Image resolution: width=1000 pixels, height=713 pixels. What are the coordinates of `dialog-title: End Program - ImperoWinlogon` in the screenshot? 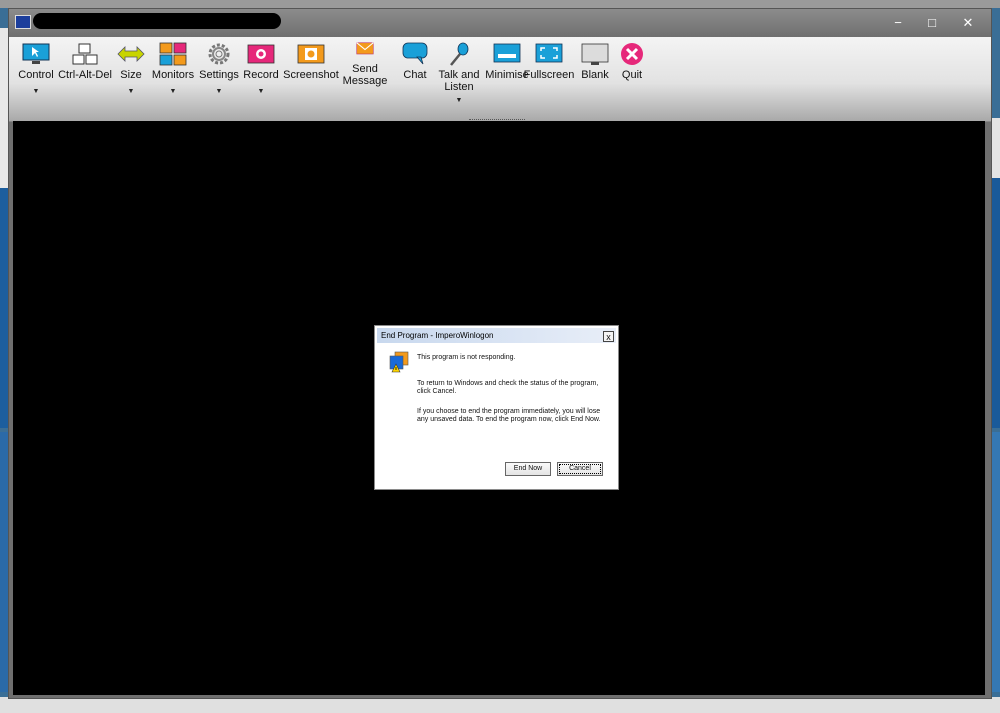 It's located at (496, 335).